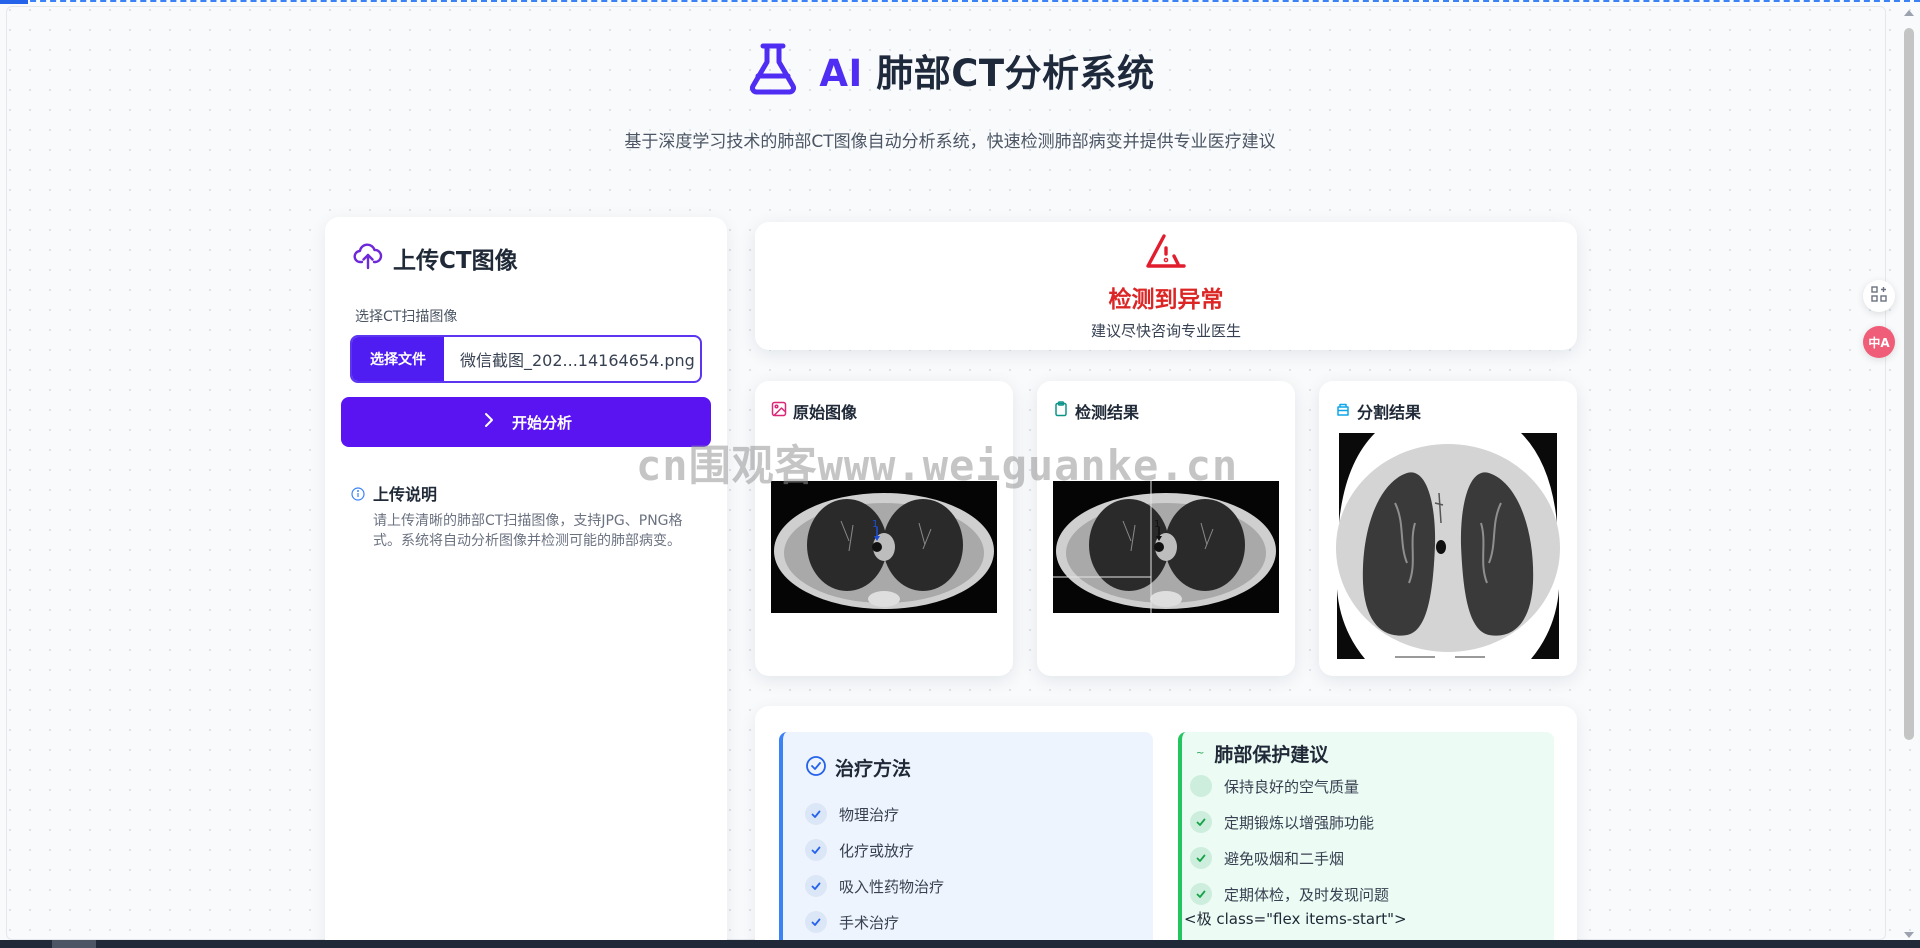 The height and width of the screenshot is (948, 1920). What do you see at coordinates (987, 73) in the screenshot?
I see `page-title: AI 肺部CT分析系统` at bounding box center [987, 73].